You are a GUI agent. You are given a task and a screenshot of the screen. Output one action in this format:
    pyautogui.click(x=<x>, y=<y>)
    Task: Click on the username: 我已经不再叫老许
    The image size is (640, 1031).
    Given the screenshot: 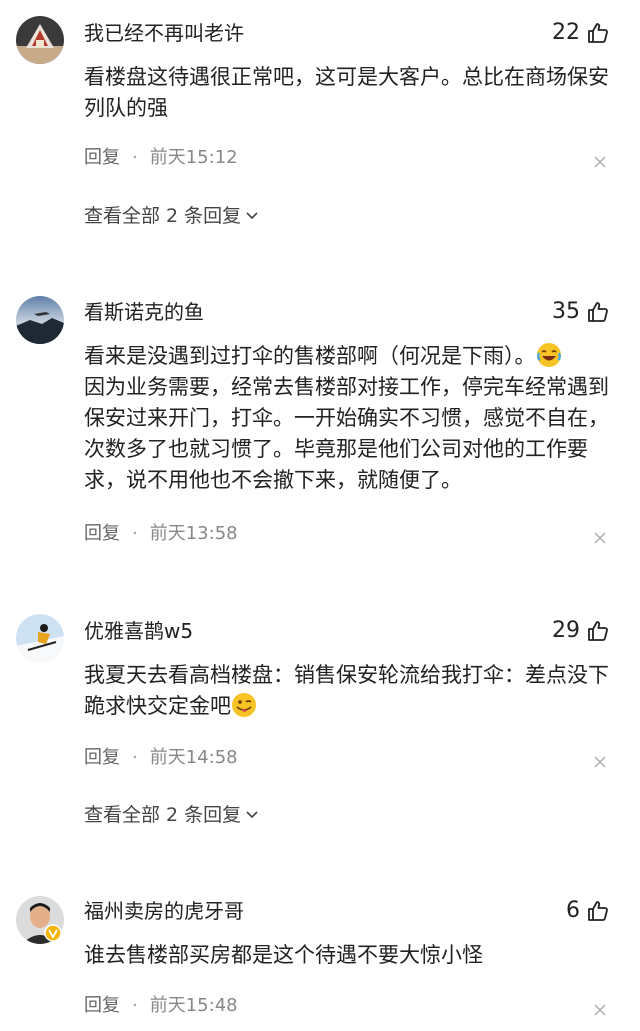 What is the action you would take?
    pyautogui.click(x=164, y=33)
    